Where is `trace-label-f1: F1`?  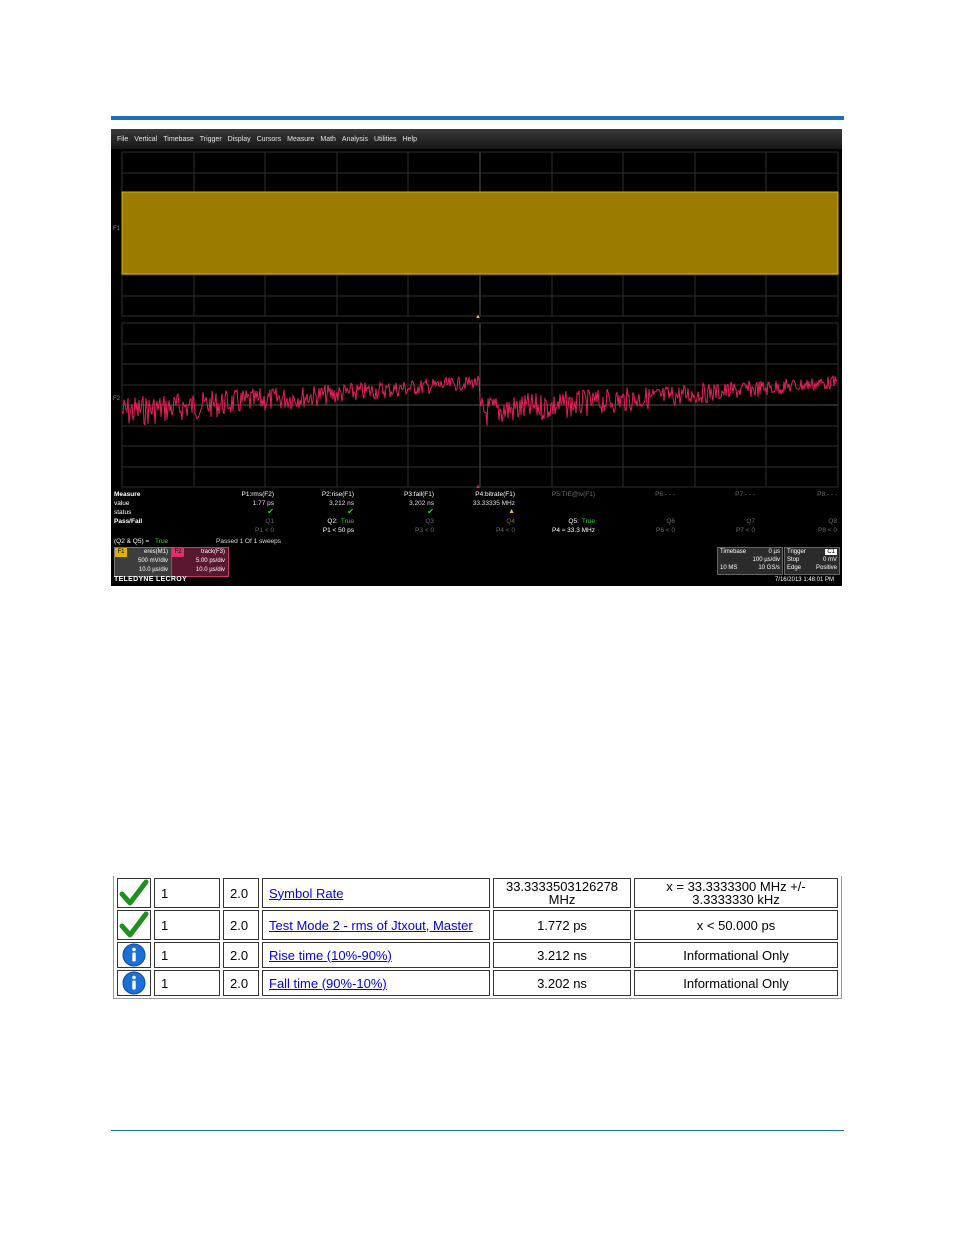 trace-label-f1: F1 is located at coordinates (117, 229).